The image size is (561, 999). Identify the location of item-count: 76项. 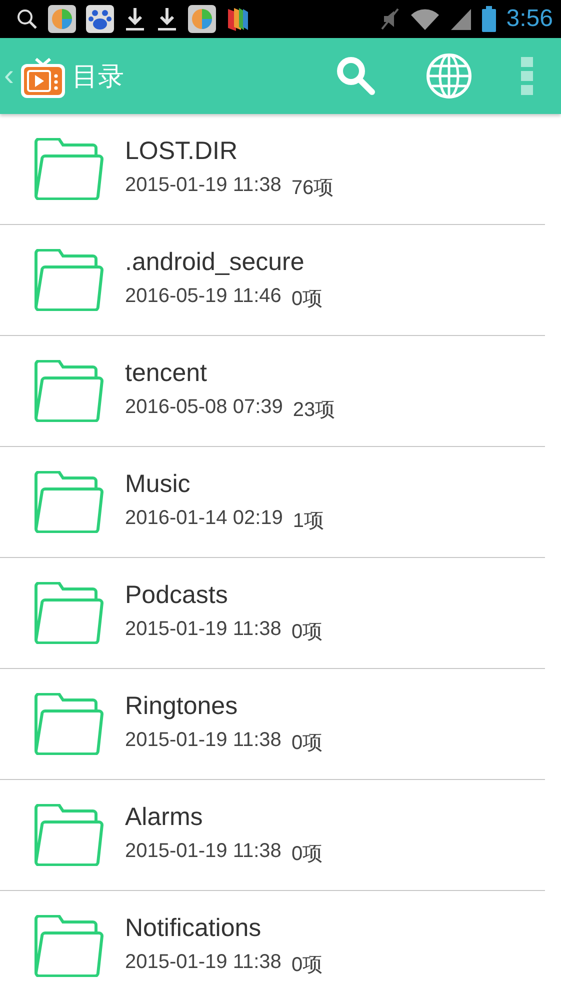
(312, 188).